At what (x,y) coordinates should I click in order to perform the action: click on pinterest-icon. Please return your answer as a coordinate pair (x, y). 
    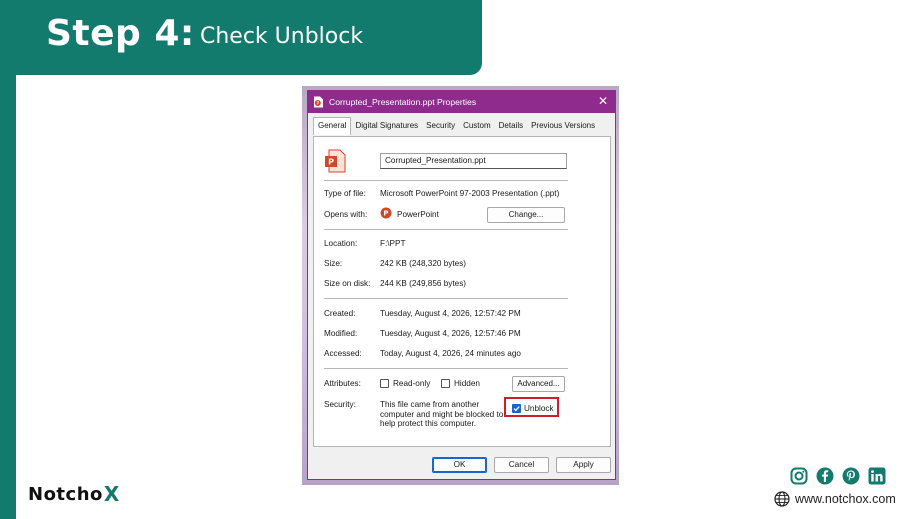
    Looking at the image, I should click on (851, 476).